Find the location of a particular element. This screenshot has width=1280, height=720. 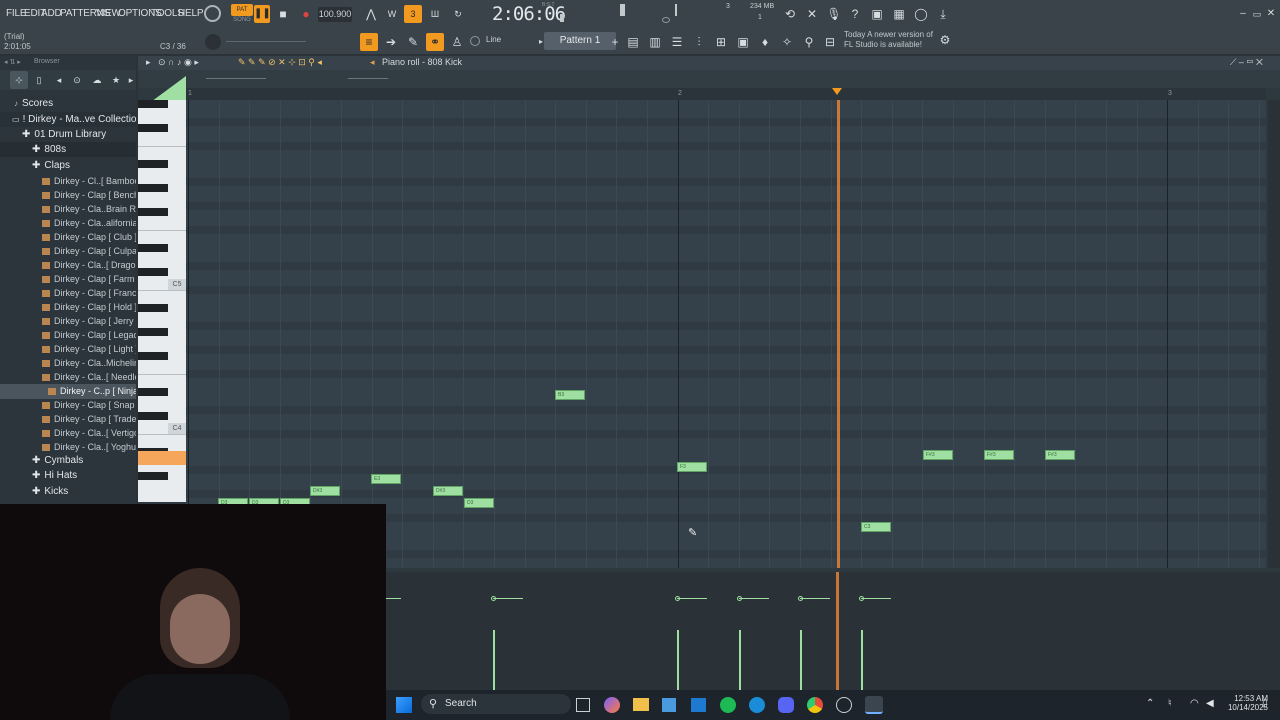

piano-roll-tools: ⊙ ∩ ♪ ◉ ▸ is located at coordinates (178, 62).